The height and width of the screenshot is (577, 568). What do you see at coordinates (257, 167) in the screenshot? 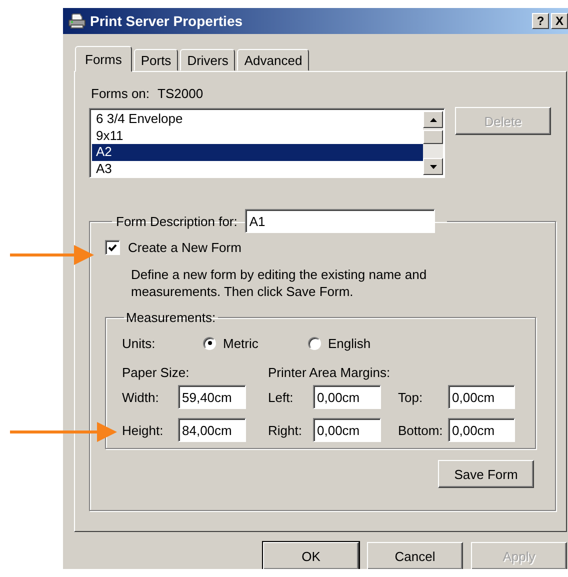
I see `list-item: A3` at bounding box center [257, 167].